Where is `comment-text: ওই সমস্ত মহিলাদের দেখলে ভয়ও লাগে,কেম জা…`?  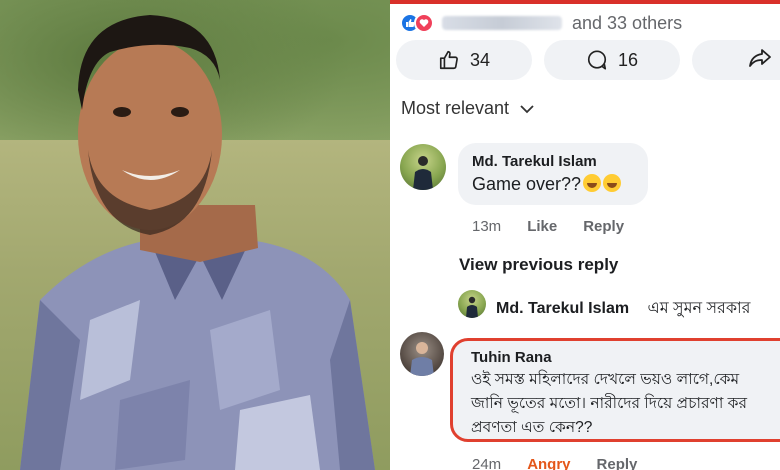 comment-text: ওই সমস্ত মহিলাদের দেখলে ভয়ও লাগে,কেম জা… is located at coordinates (625, 404).